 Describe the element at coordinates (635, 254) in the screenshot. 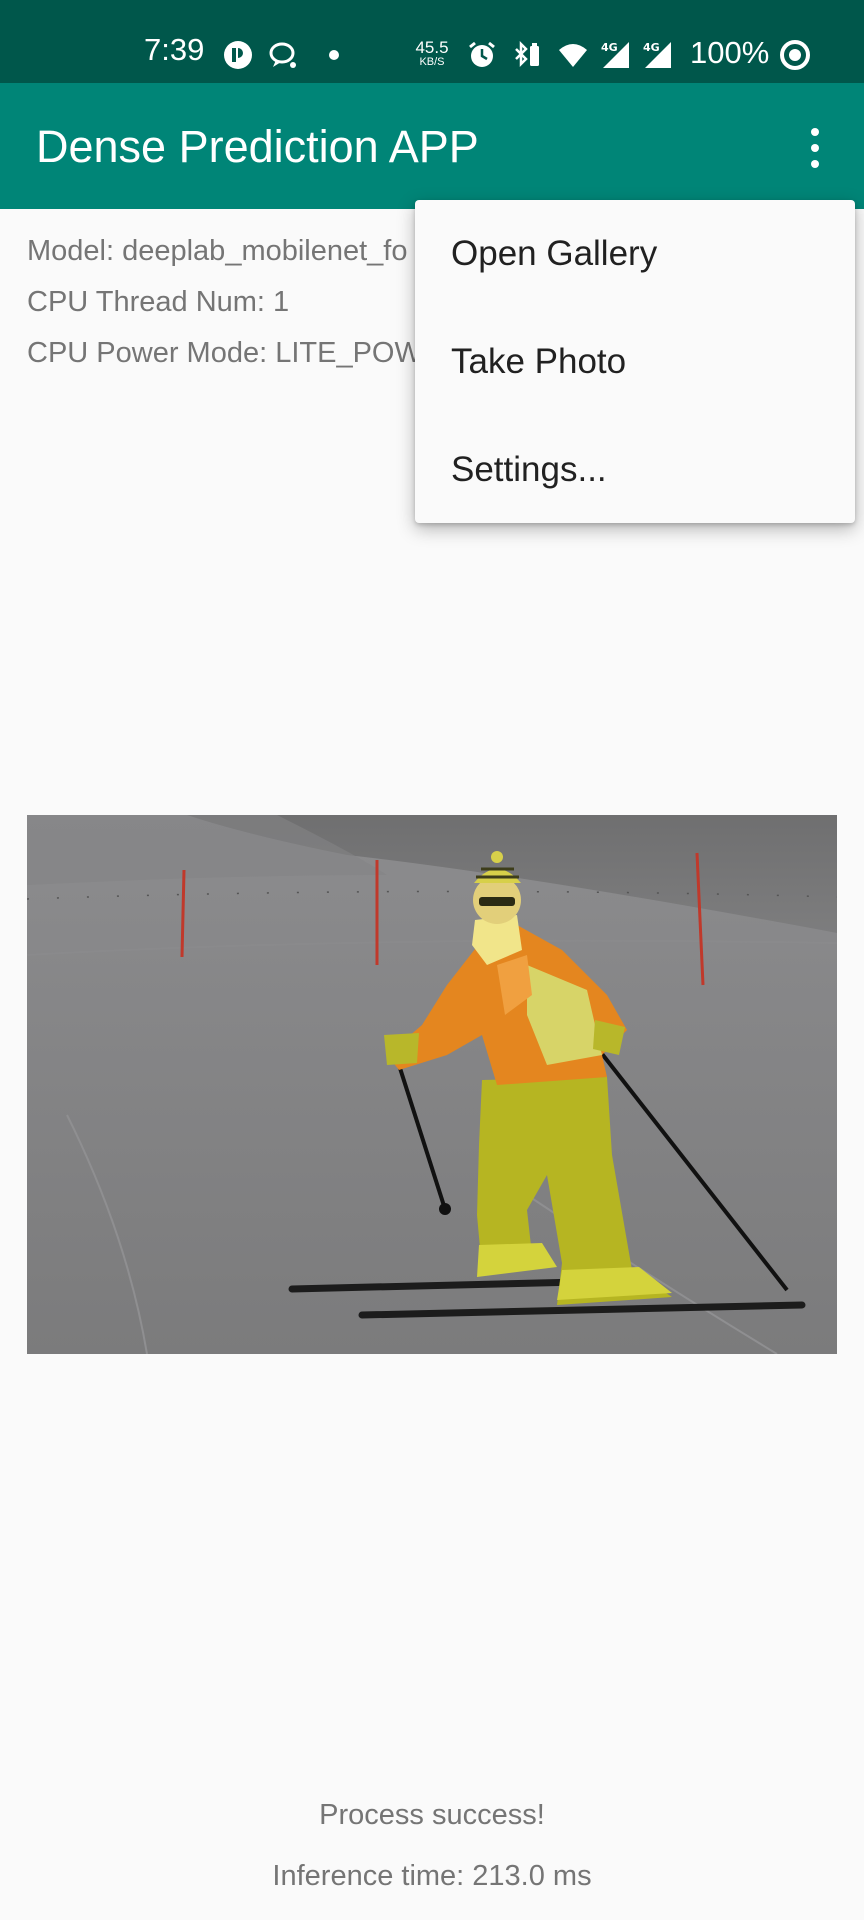

I see `menu-item-open-gallery: Open Gallery` at that location.